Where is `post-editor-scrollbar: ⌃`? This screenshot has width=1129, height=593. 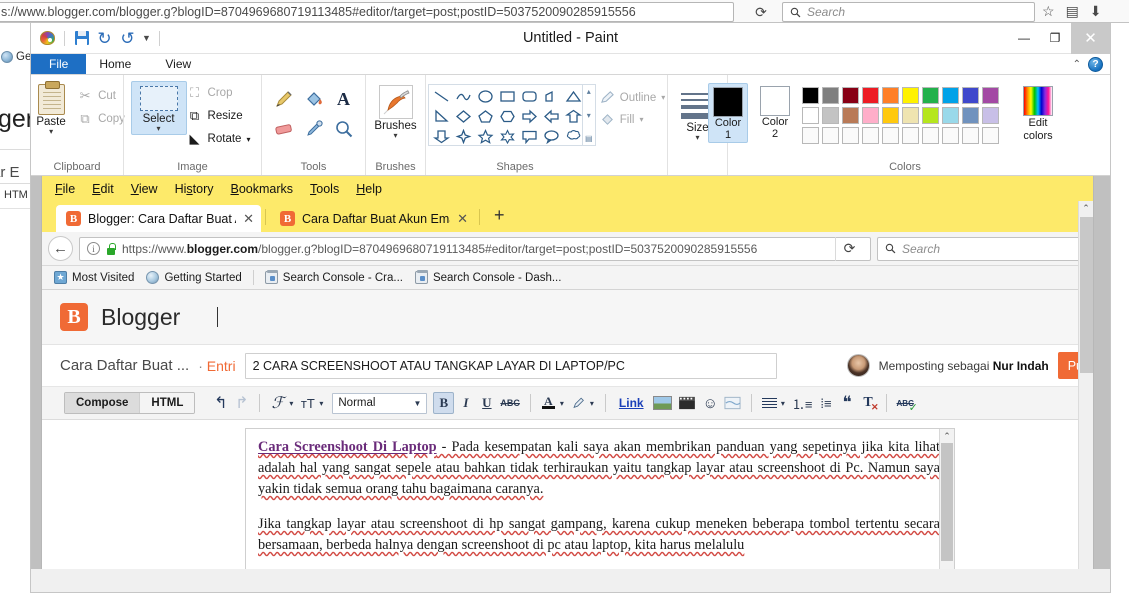 post-editor-scrollbar: ⌃ is located at coordinates (946, 510).